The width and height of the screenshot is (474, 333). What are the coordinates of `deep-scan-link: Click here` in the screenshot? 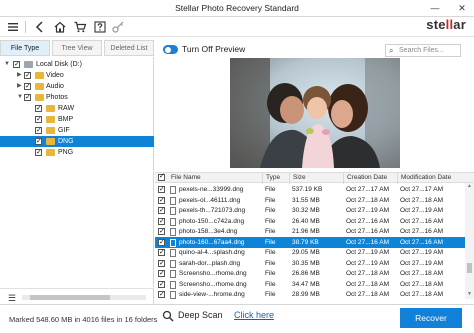 It's located at (254, 315).